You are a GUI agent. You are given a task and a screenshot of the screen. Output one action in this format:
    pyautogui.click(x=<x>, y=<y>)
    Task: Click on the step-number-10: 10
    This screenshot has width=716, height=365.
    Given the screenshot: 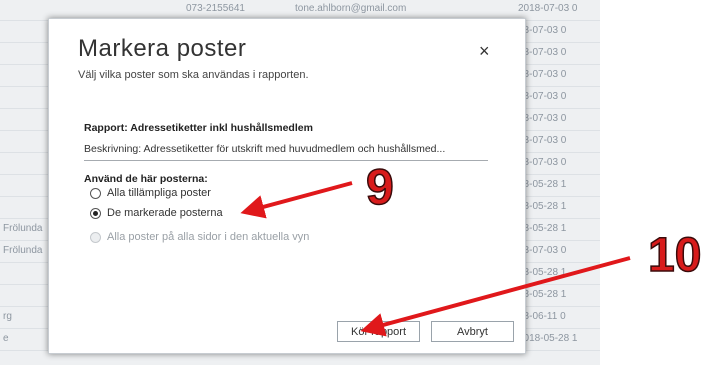 What is the action you would take?
    pyautogui.click(x=674, y=255)
    